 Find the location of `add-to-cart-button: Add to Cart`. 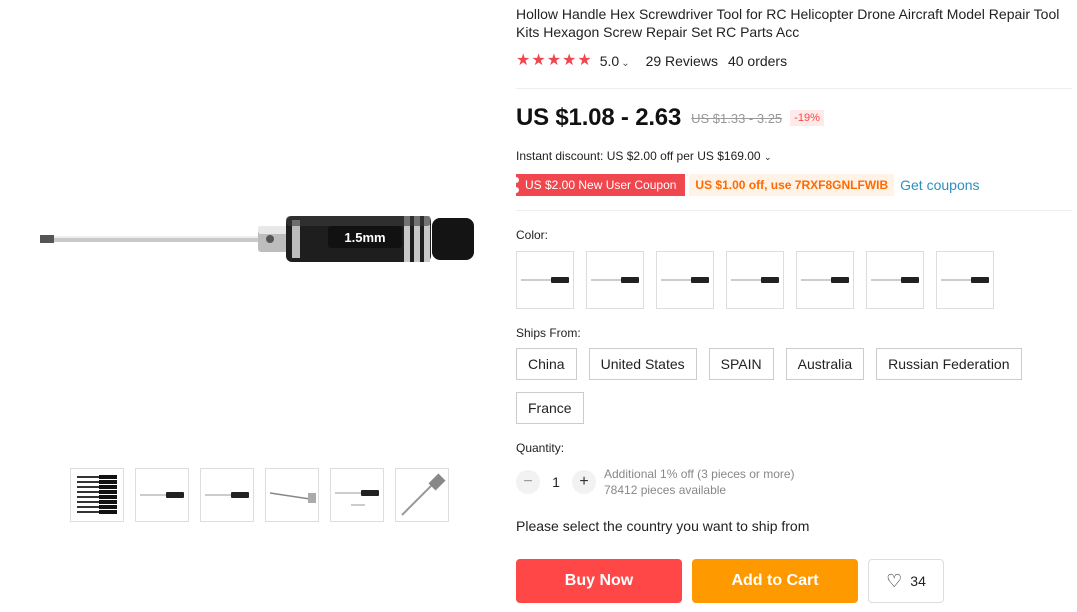

add-to-cart-button: Add to Cart is located at coordinates (775, 581).